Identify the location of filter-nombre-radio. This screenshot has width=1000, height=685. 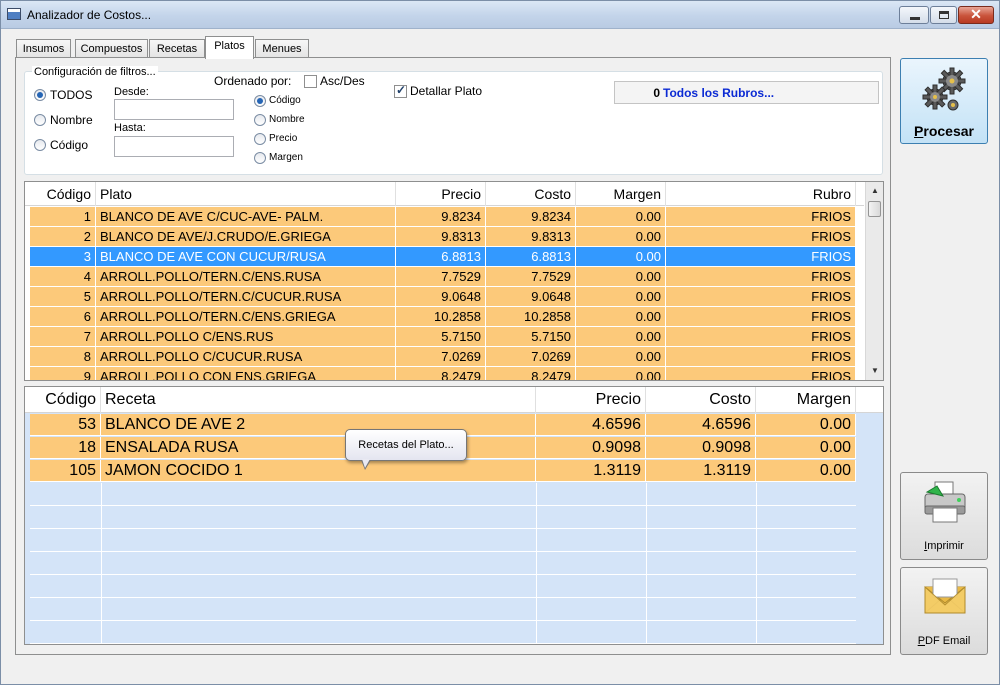
(40, 120).